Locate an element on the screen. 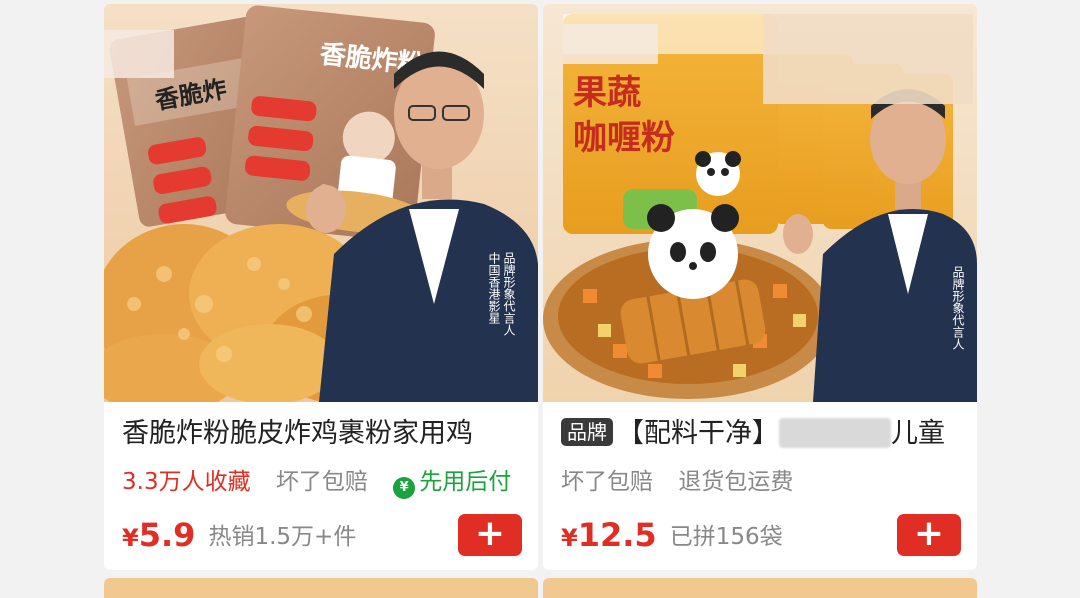  svg-text: 中国香港影星 is located at coordinates (494, 287).